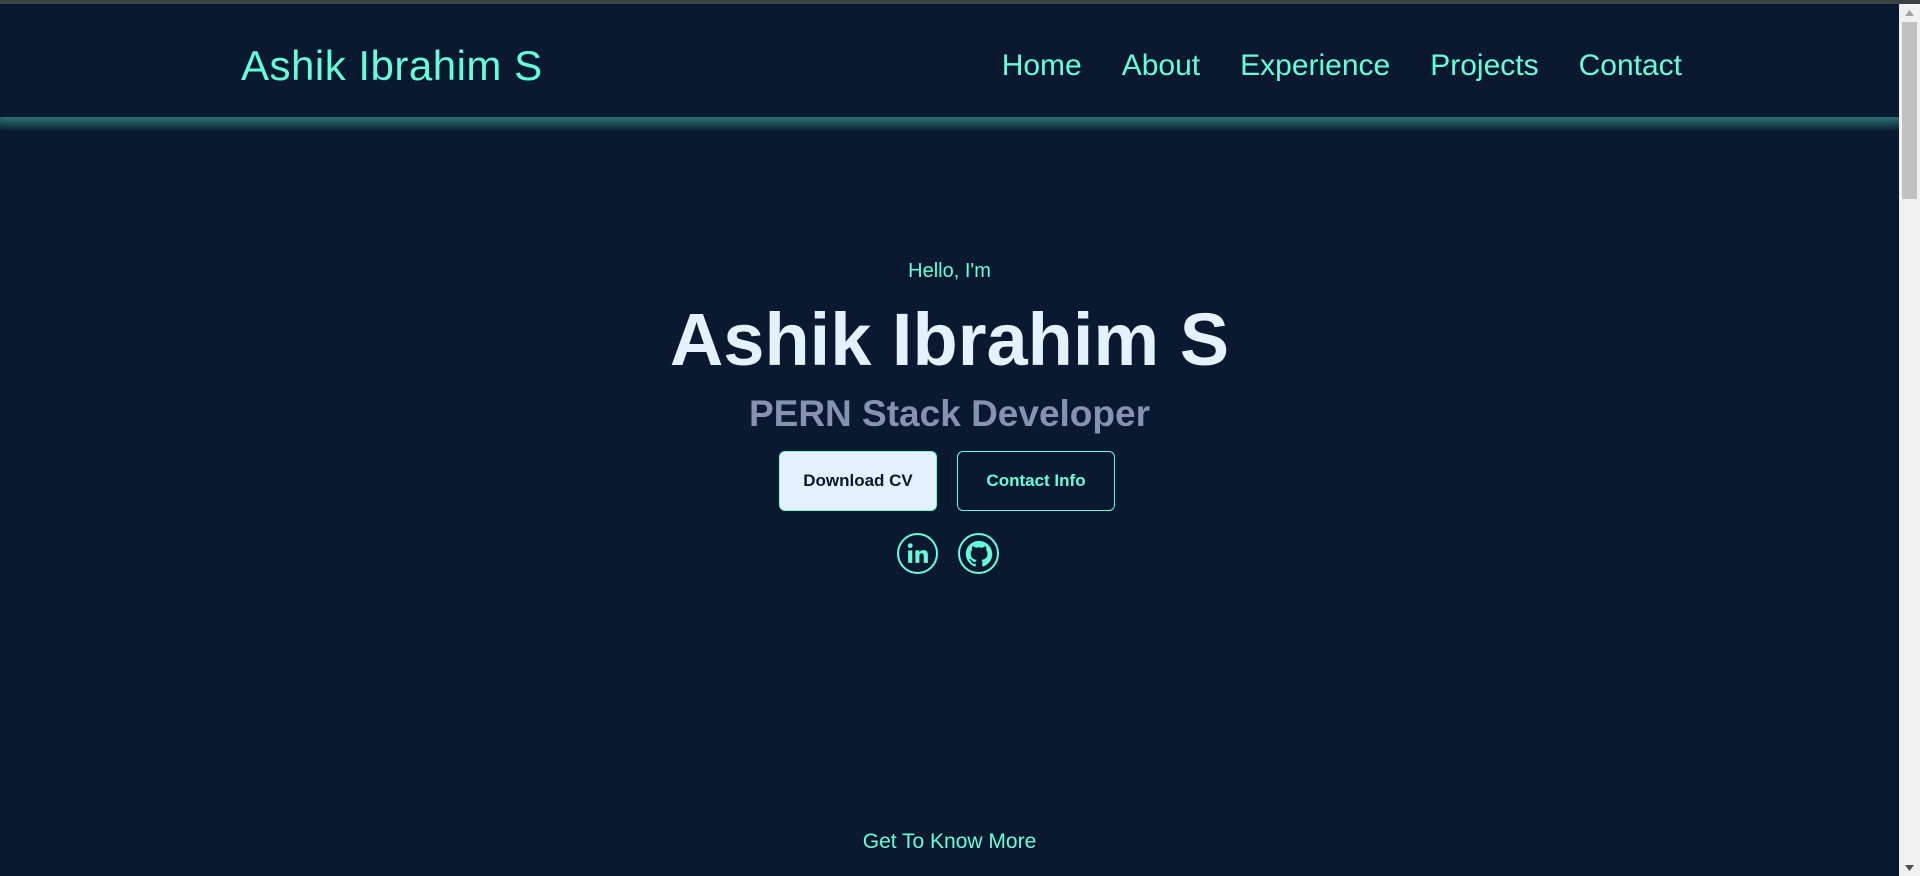 This screenshot has width=1920, height=876. What do you see at coordinates (1036, 481) in the screenshot?
I see `contact-info-button: Contact Info` at bounding box center [1036, 481].